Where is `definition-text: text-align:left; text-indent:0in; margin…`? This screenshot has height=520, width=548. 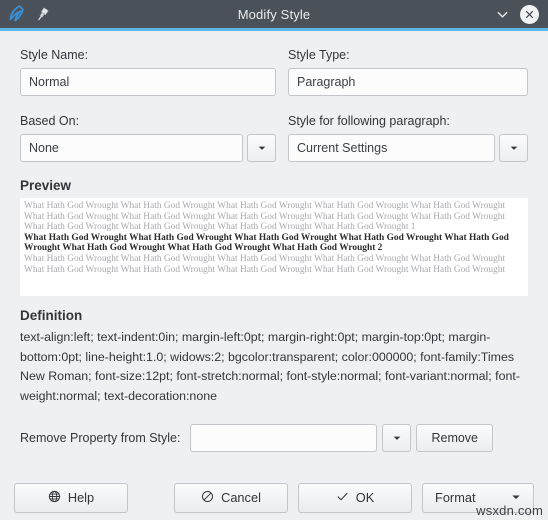 definition-text: text-align:left; text-indent:0in; margin… is located at coordinates (270, 366).